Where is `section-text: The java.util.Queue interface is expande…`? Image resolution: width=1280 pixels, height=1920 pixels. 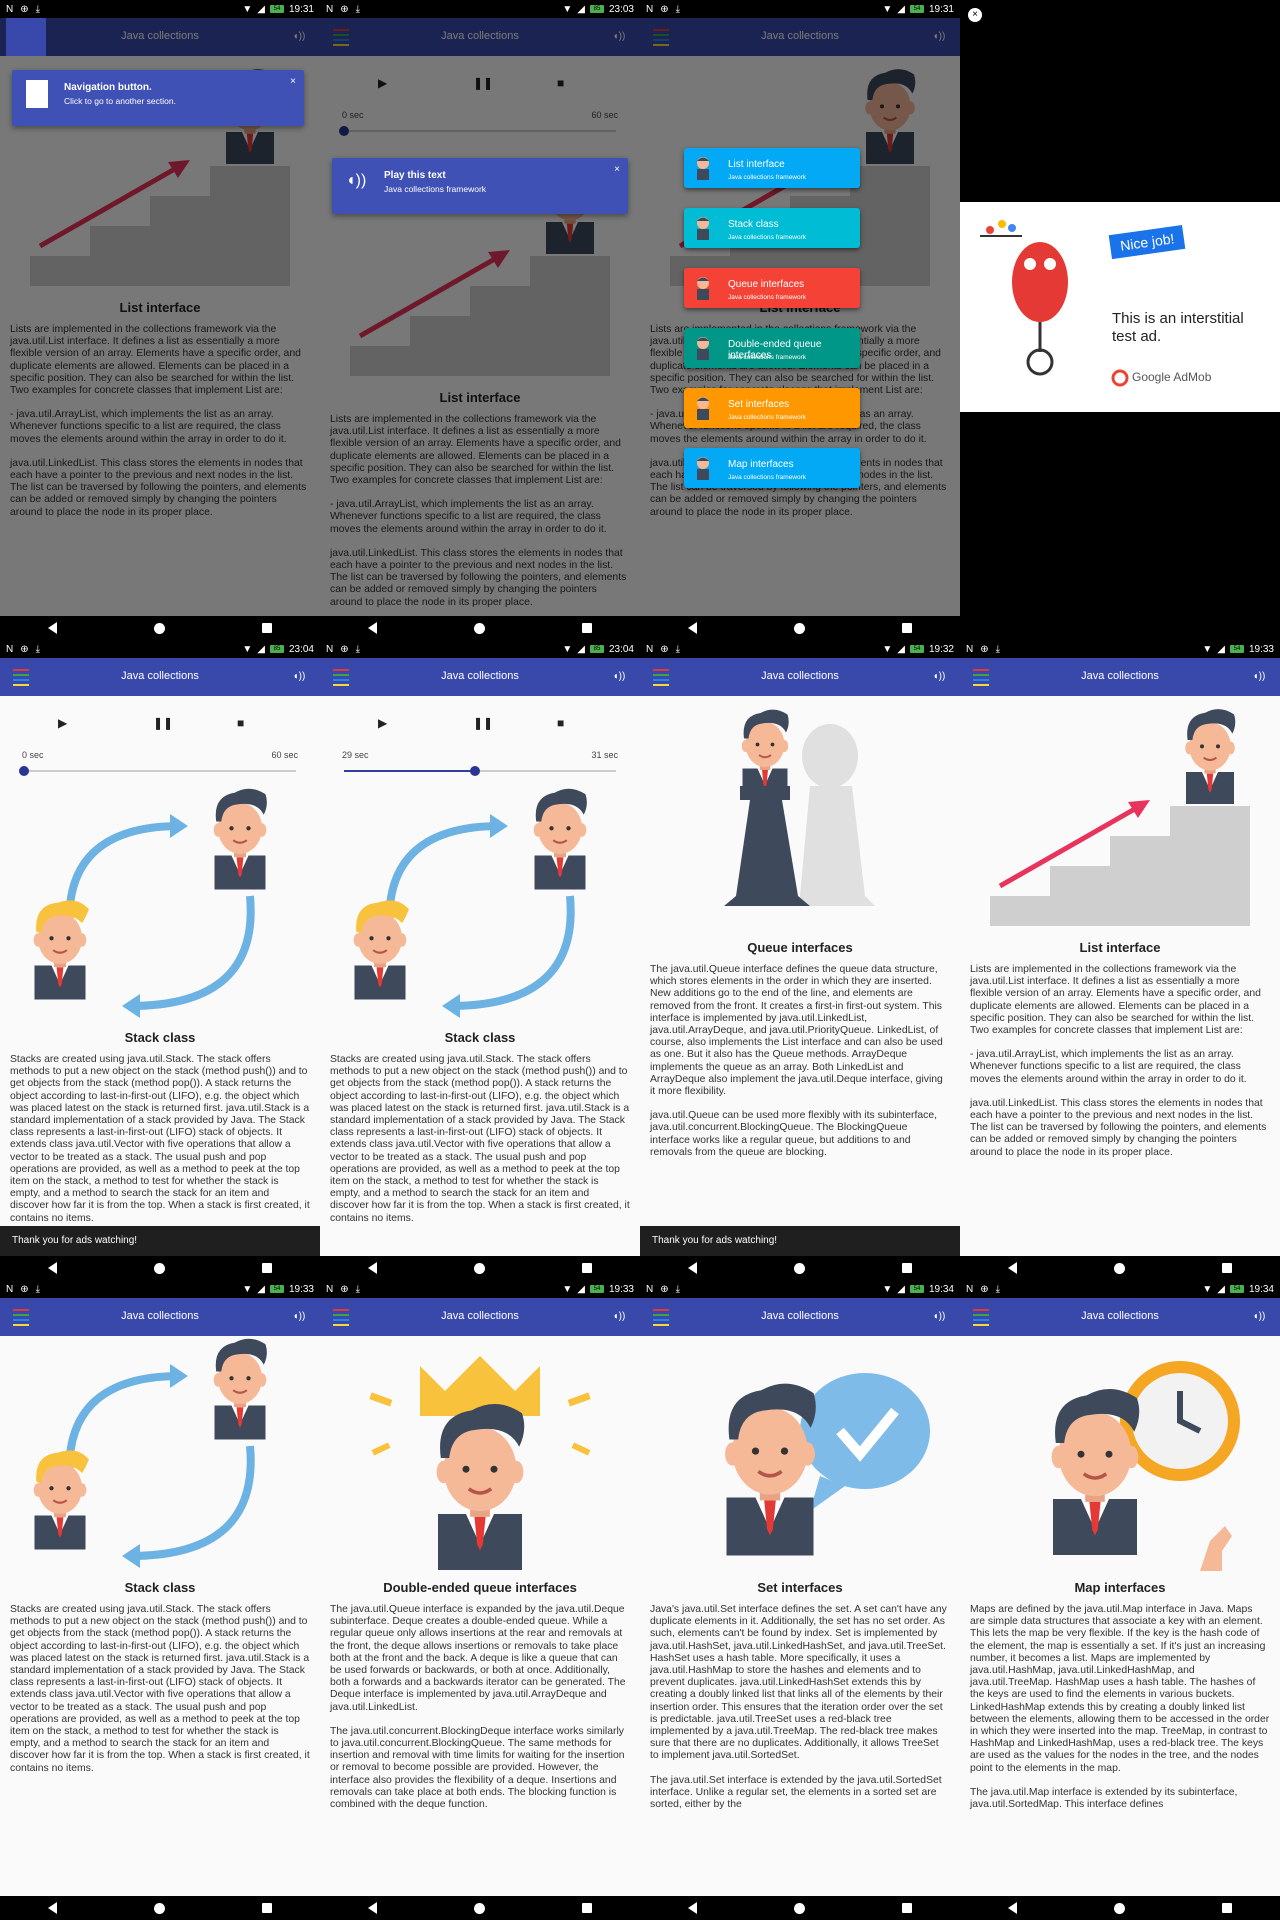 section-text: The java.util.Queue interface is expande… is located at coordinates (480, 1713).